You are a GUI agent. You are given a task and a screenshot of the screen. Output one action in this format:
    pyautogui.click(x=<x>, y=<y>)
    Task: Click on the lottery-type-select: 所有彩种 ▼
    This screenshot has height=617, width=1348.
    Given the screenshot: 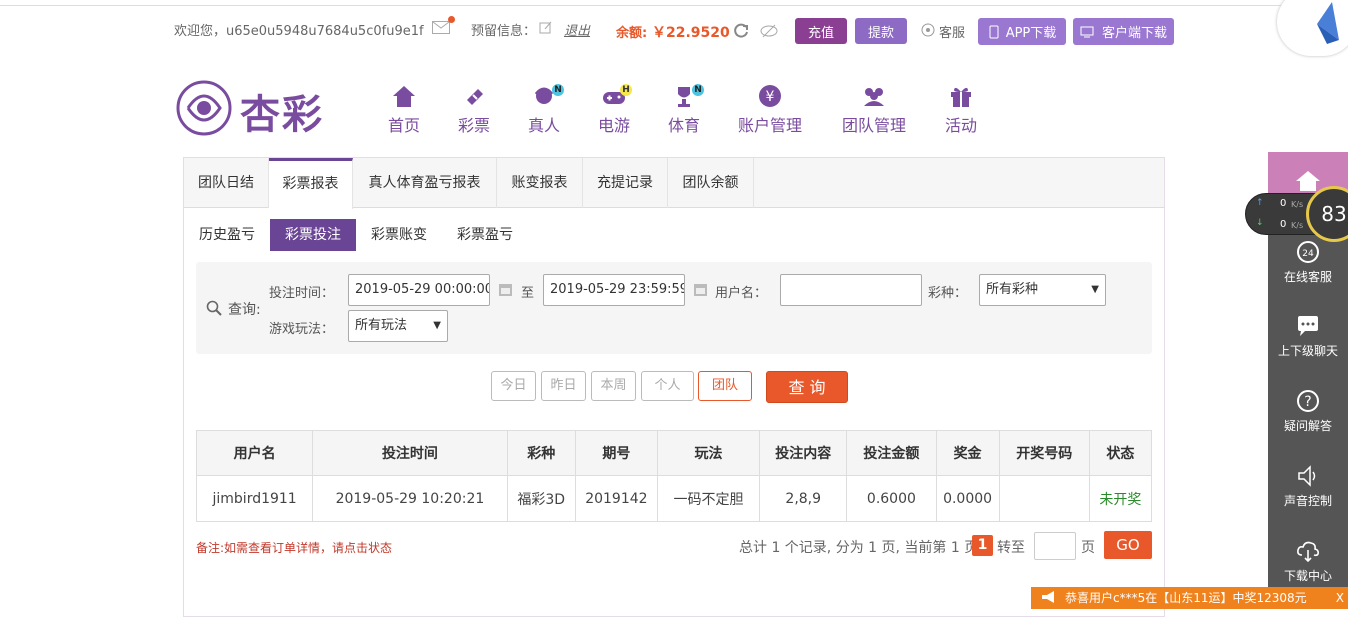 What is the action you would take?
    pyautogui.click(x=1042, y=290)
    